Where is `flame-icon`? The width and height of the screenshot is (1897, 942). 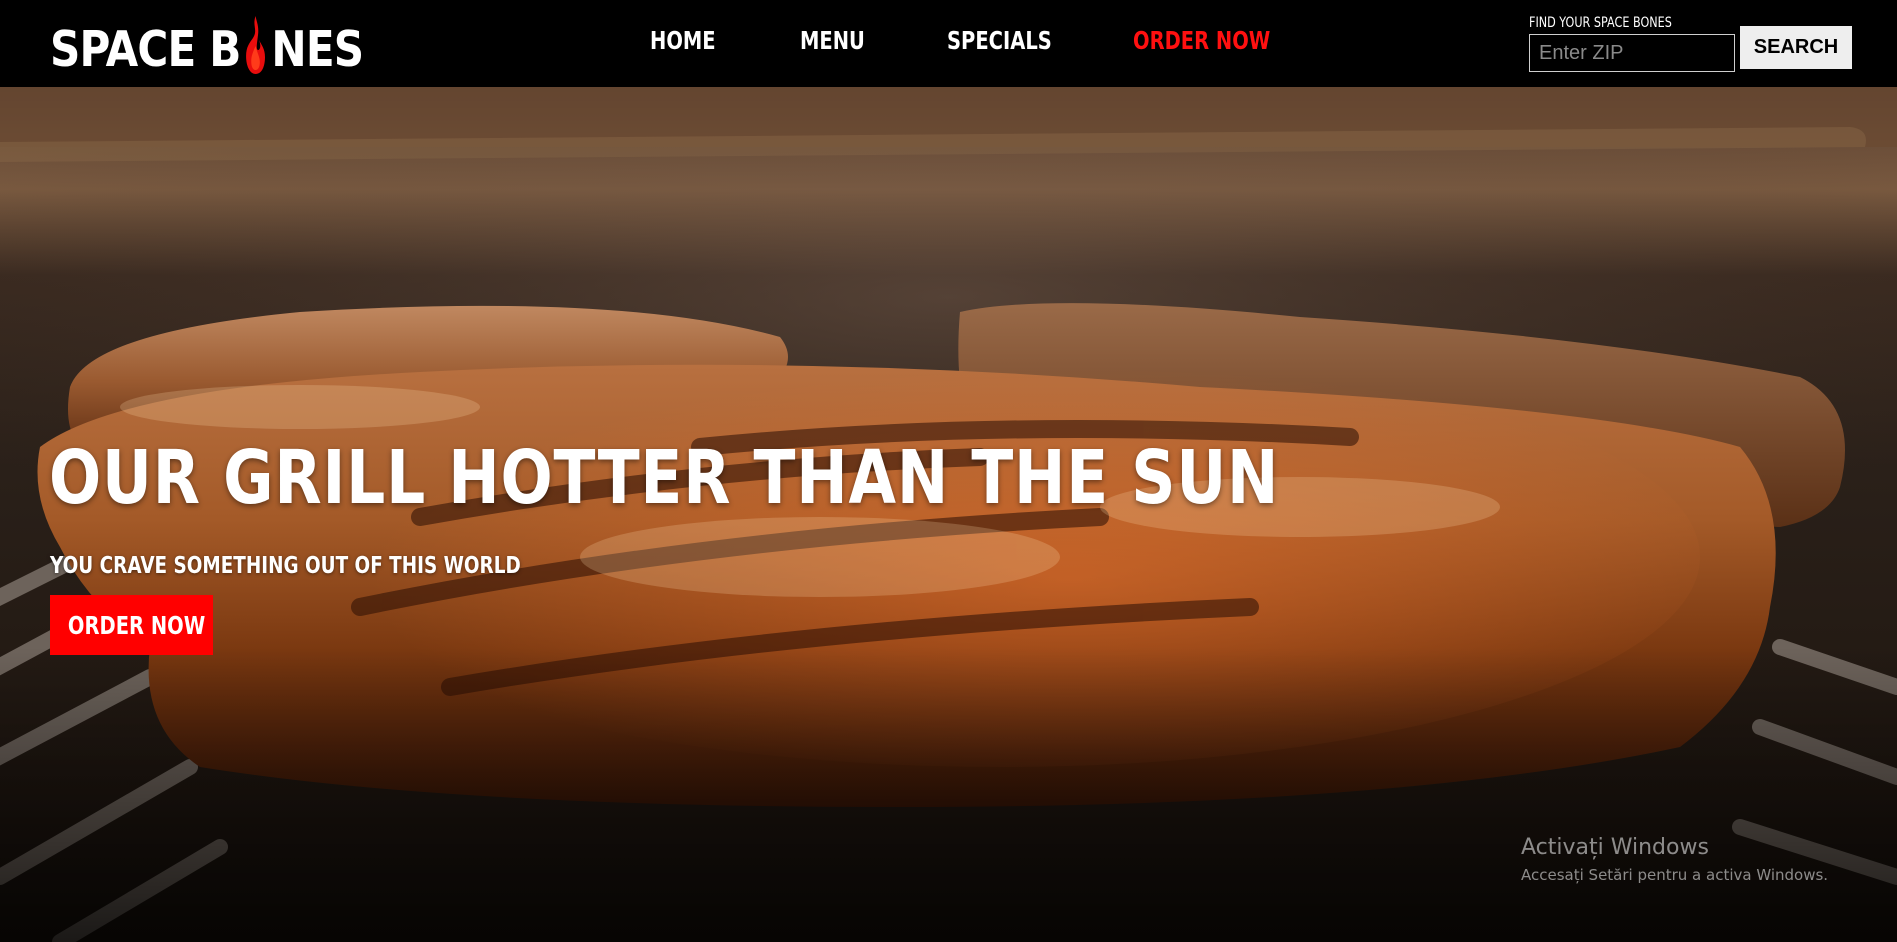
flame-icon is located at coordinates (255, 45).